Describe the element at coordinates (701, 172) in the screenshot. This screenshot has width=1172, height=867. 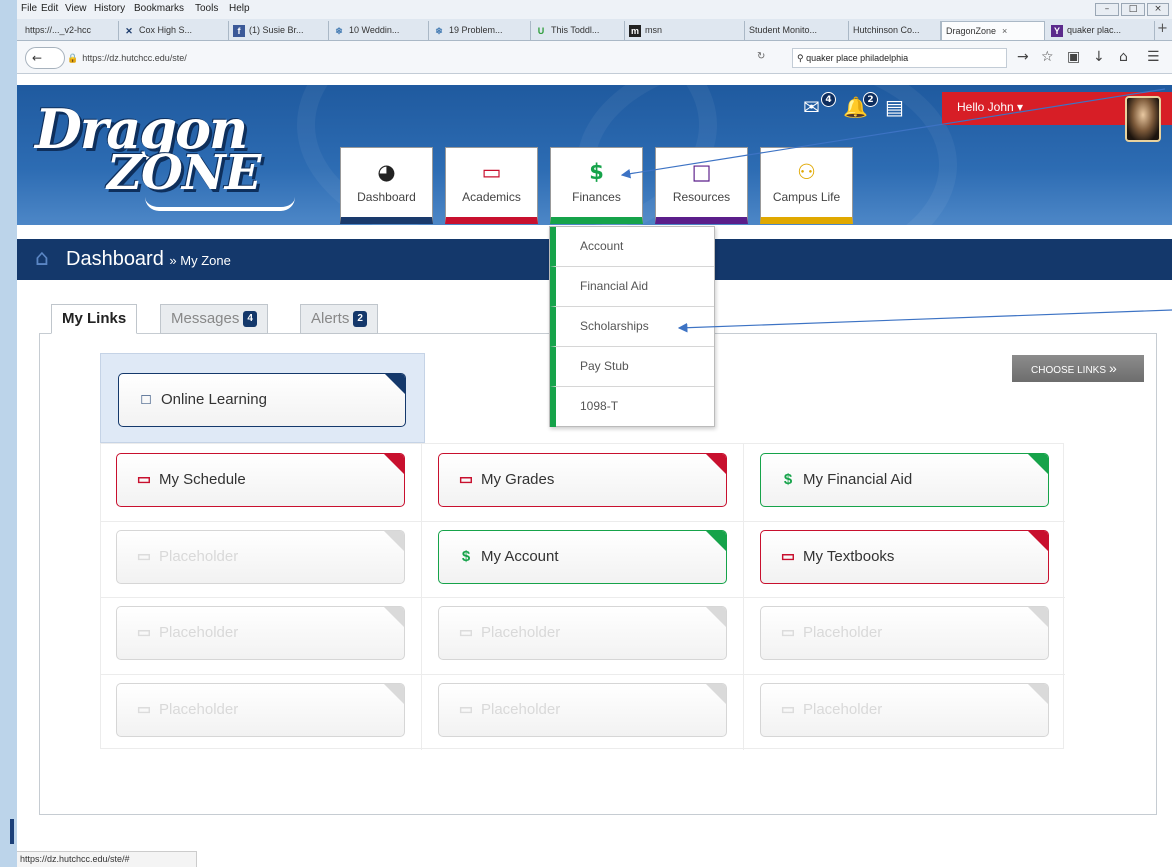
I see `laptop-icon: □` at that location.